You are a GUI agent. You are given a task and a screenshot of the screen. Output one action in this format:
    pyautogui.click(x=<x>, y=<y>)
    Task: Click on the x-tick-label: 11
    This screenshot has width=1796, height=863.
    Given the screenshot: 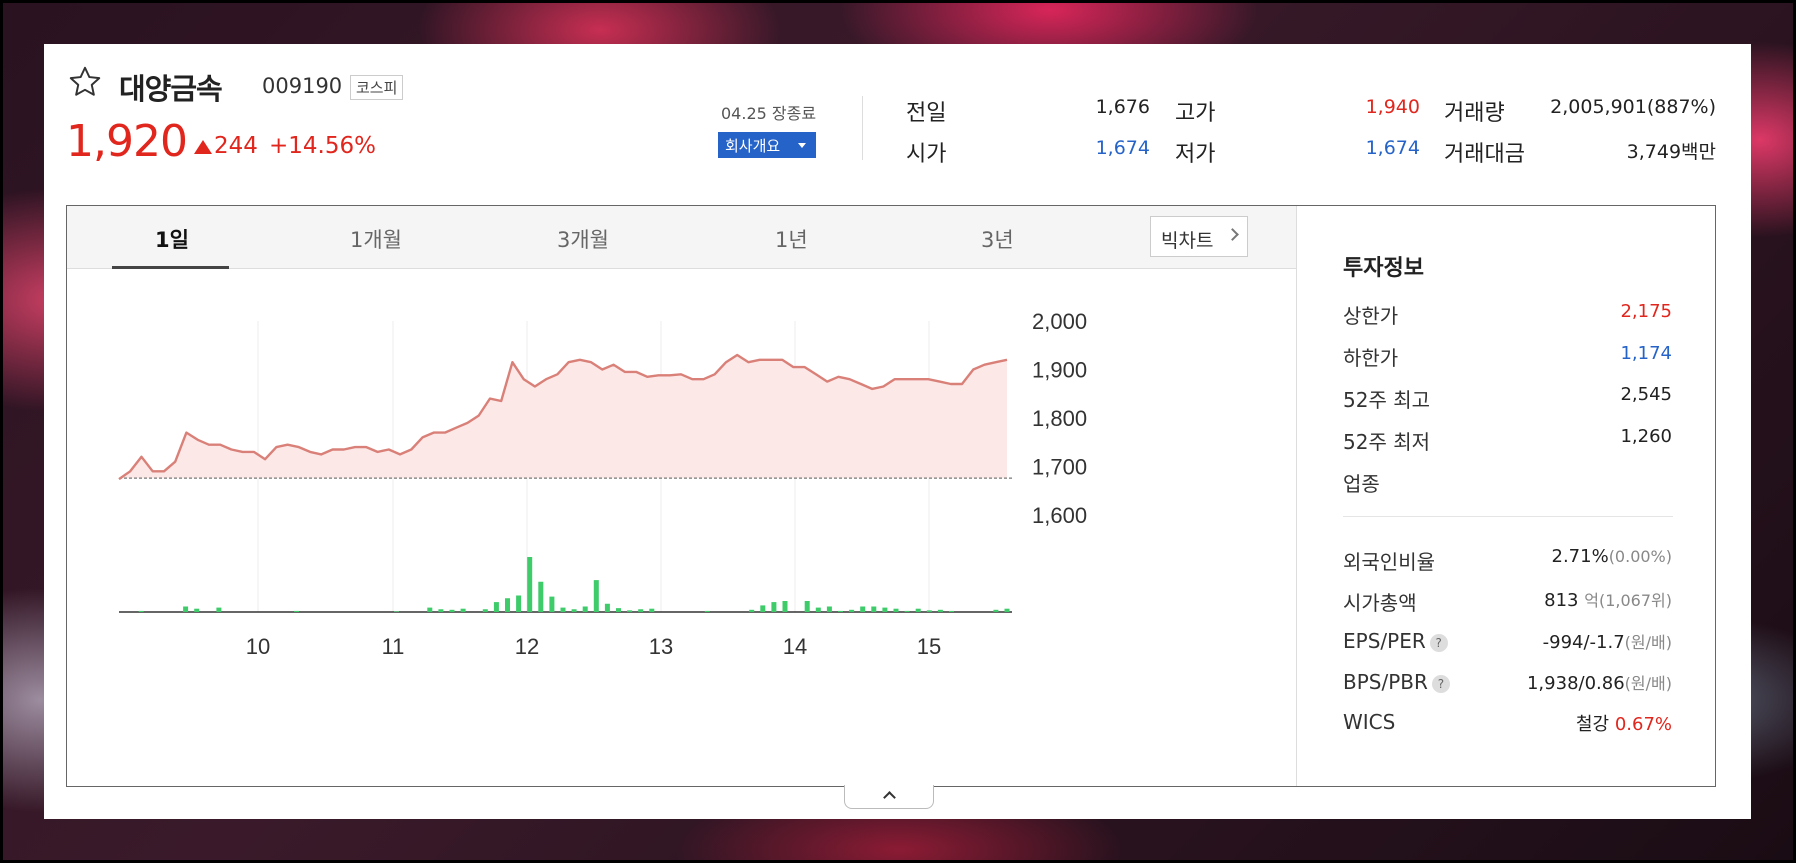 What is the action you would take?
    pyautogui.click(x=393, y=646)
    